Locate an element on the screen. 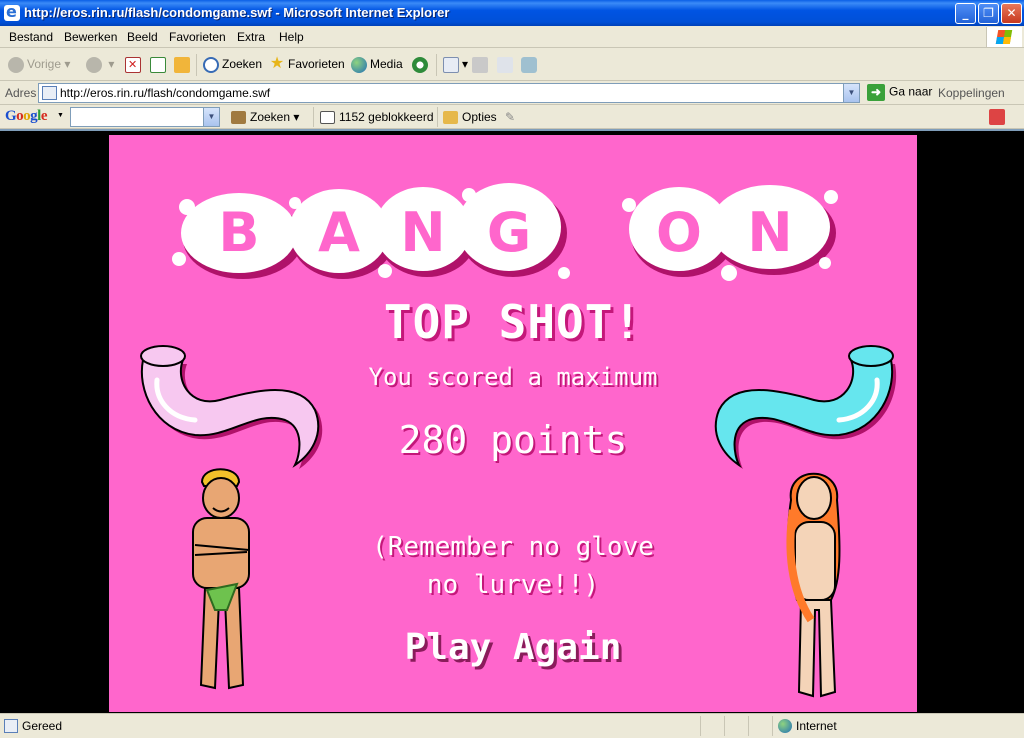 Image resolution: width=1024 pixels, height=738 pixels. options-label: Opties is located at coordinates (479, 117).